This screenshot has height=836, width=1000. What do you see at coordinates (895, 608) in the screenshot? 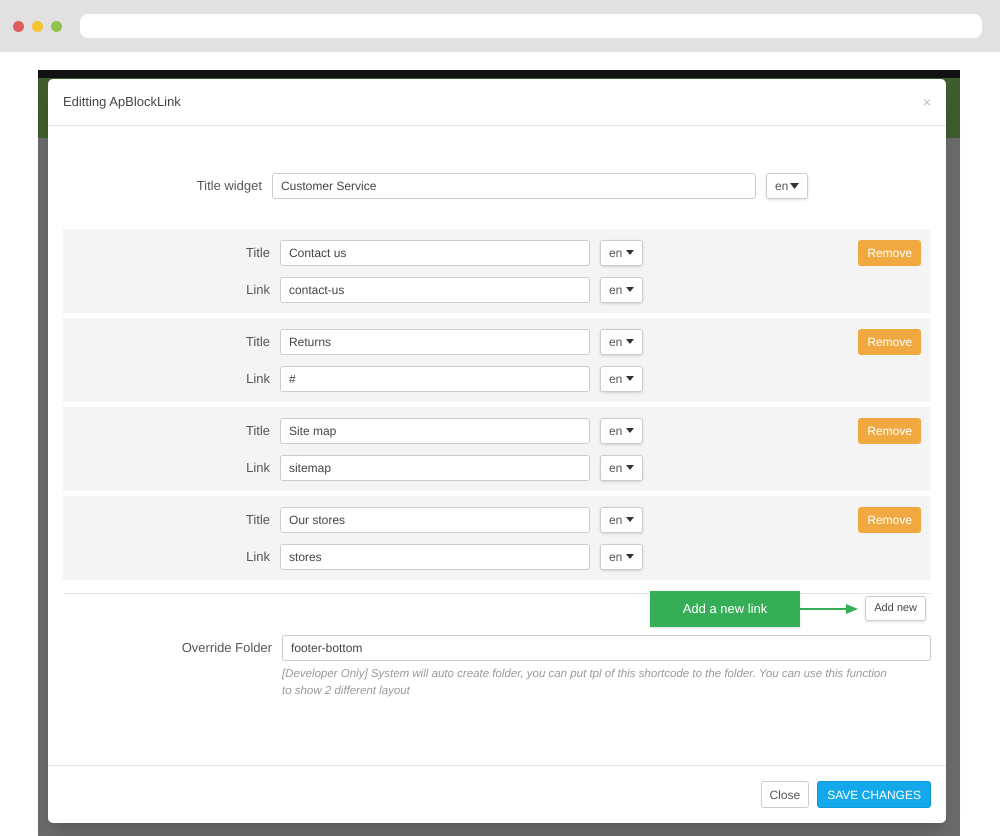
I see `add-new-button: Add new` at bounding box center [895, 608].